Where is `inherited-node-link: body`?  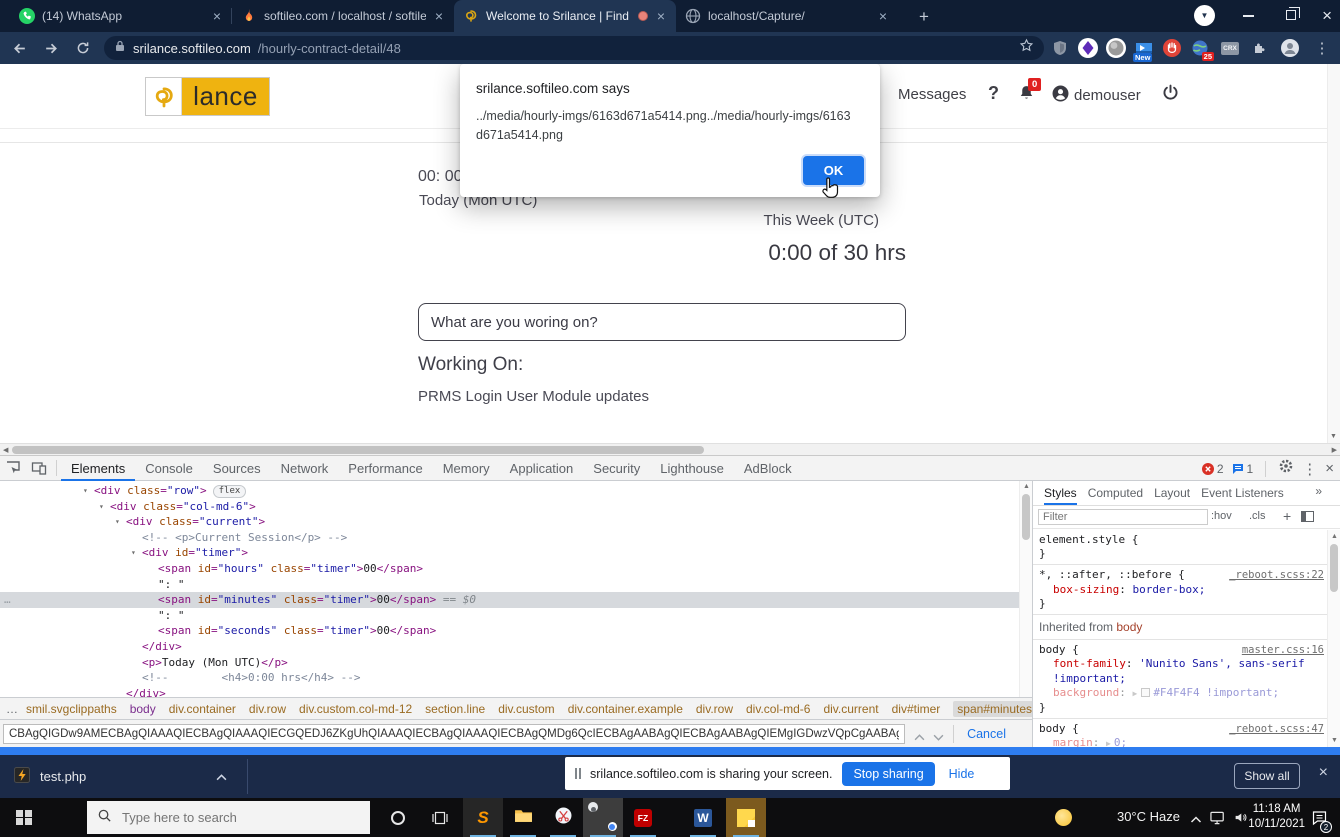
inherited-node-link: body is located at coordinates (1129, 627).